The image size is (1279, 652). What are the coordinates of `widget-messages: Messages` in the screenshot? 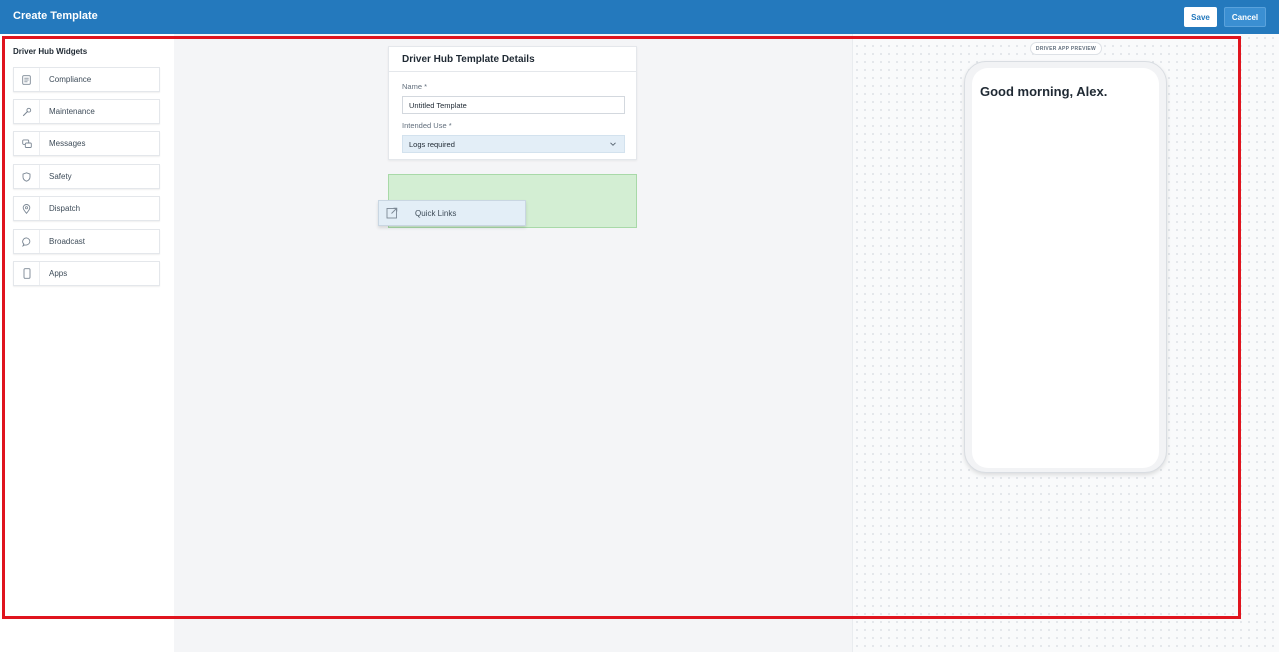 It's located at (86, 143).